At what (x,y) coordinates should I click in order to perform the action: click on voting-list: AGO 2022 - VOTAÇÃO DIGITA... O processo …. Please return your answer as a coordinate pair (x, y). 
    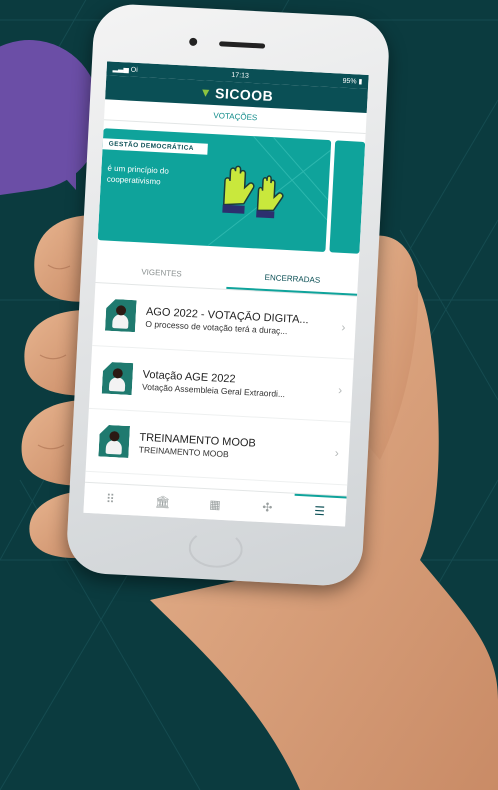
    Looking at the image, I should click on (221, 384).